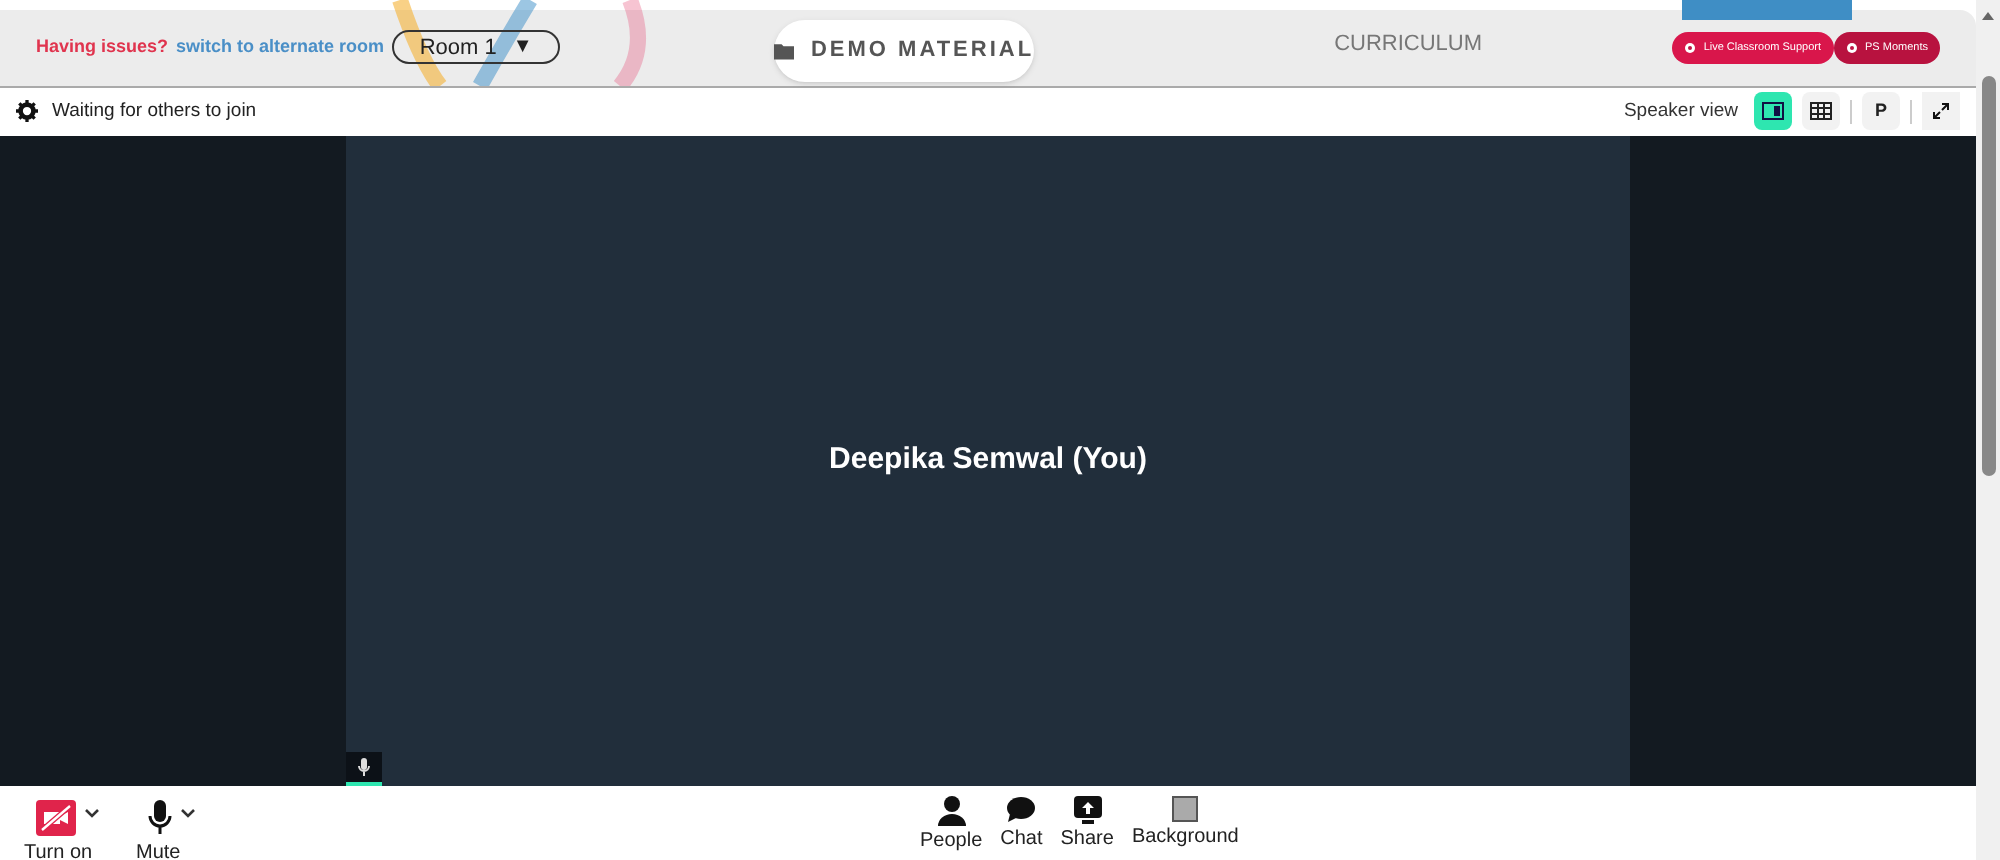  I want to click on person-icon, so click(951, 811).